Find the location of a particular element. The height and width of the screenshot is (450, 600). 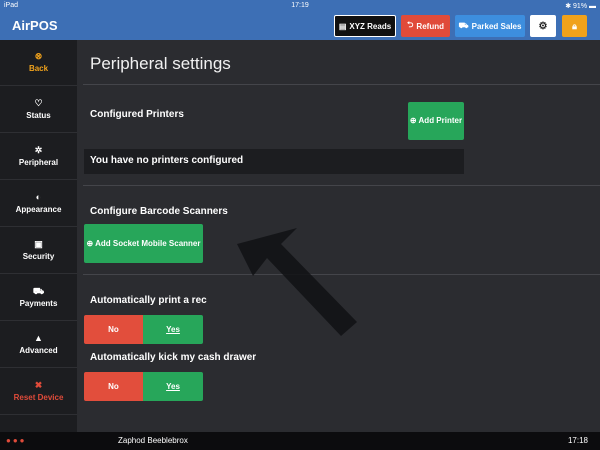

parked-sales-label: Parked Sales is located at coordinates (496, 26).